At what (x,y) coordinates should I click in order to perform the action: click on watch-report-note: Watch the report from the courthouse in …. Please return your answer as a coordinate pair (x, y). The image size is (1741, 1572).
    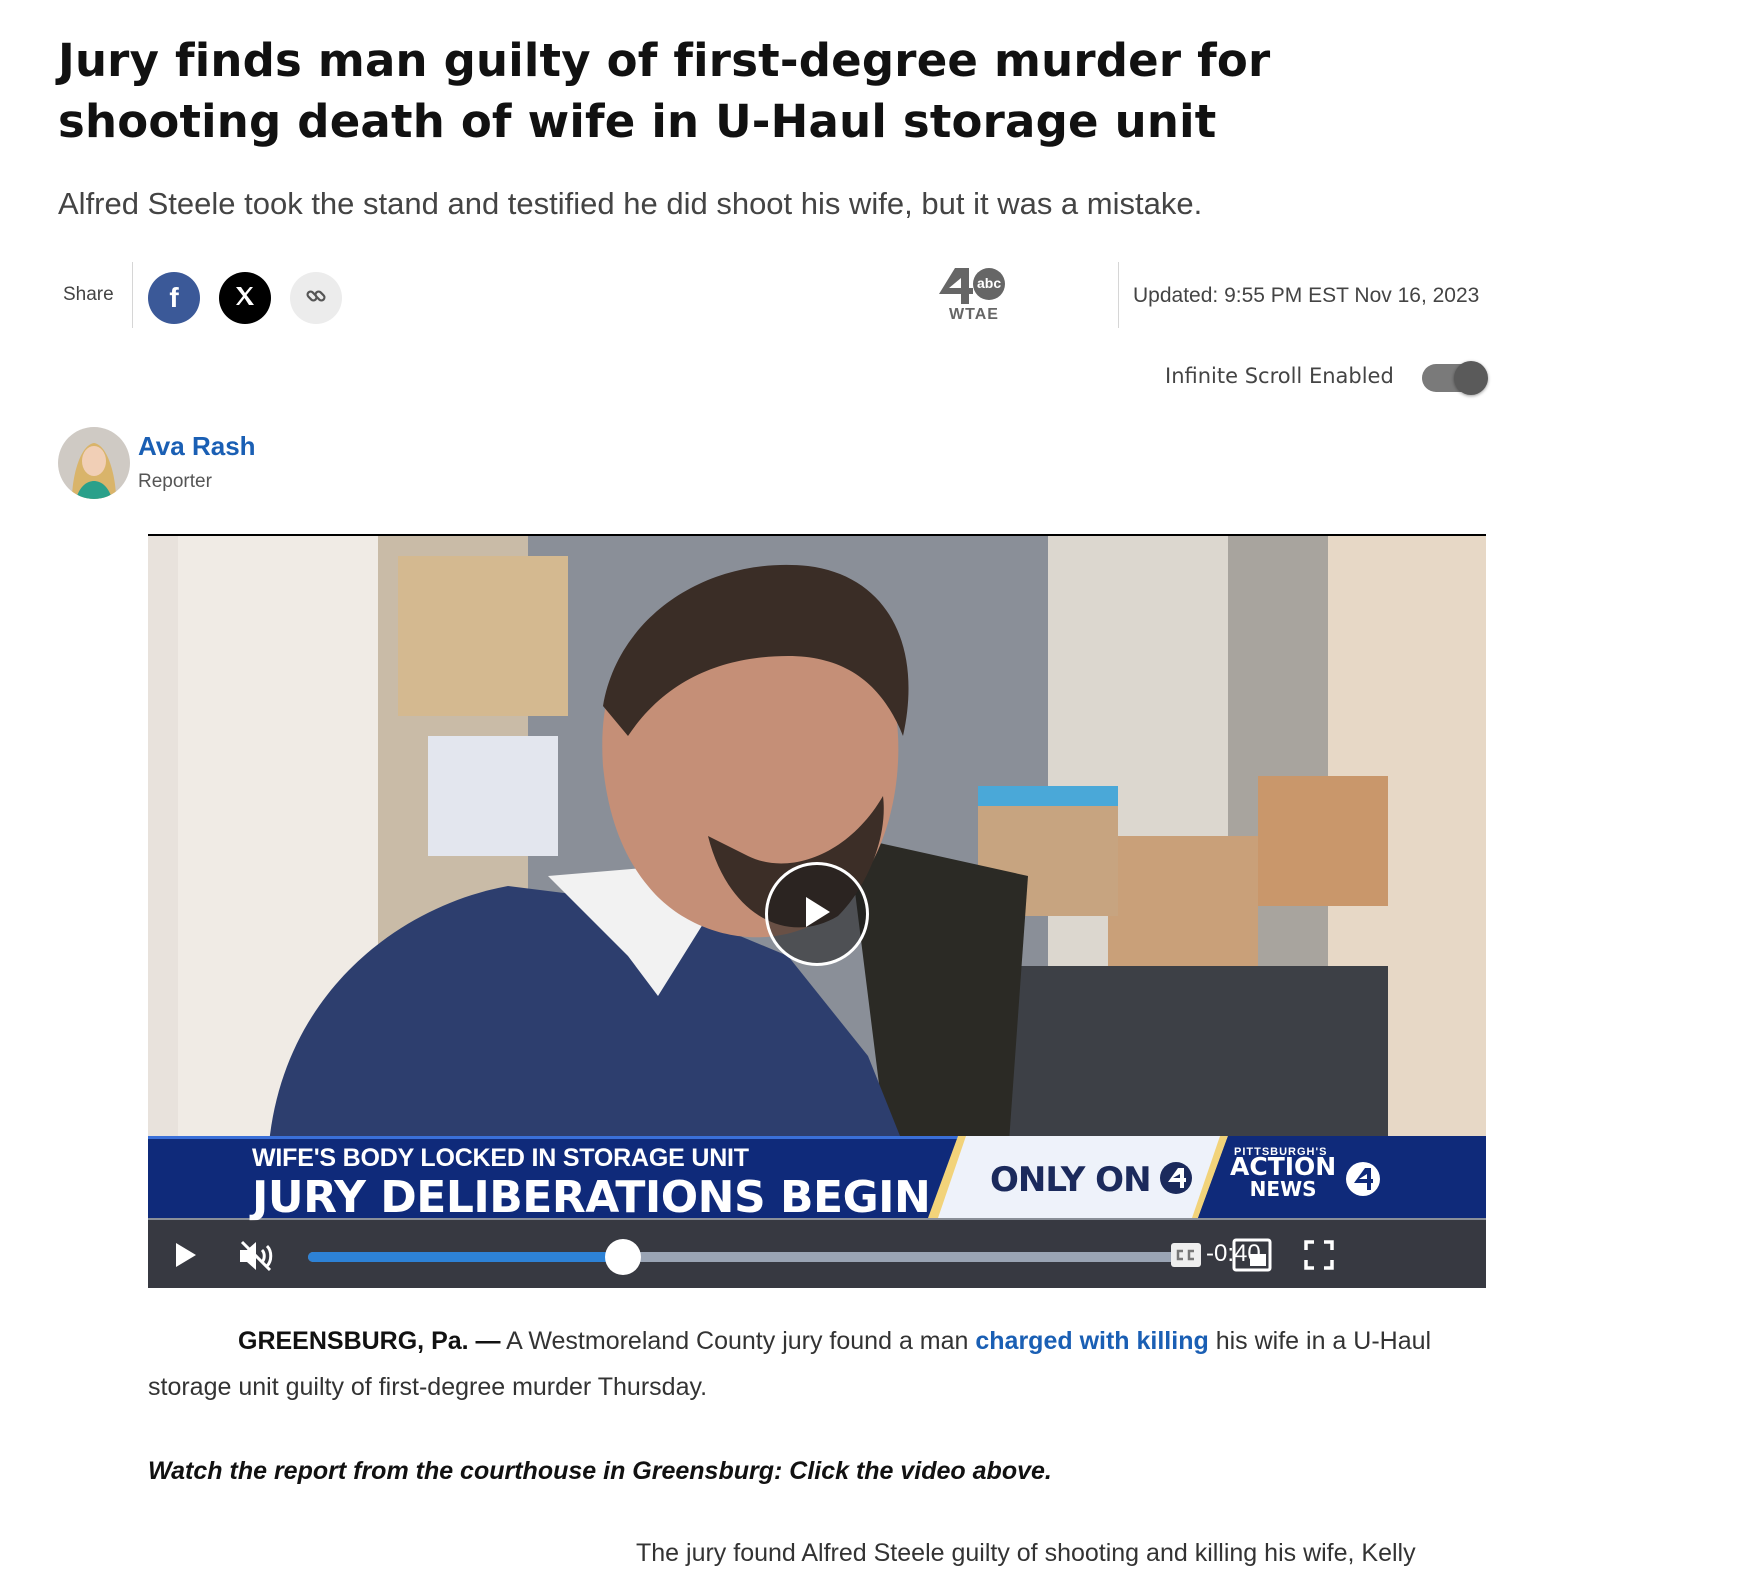
    Looking at the image, I should click on (600, 1471).